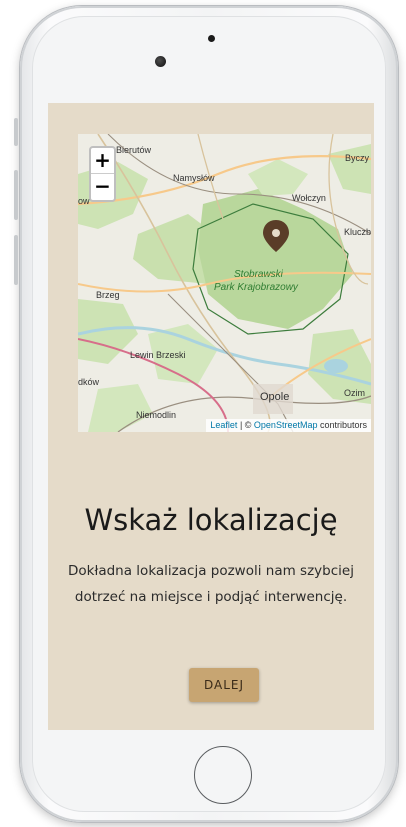  I want to click on mute-switch, so click(16, 132).